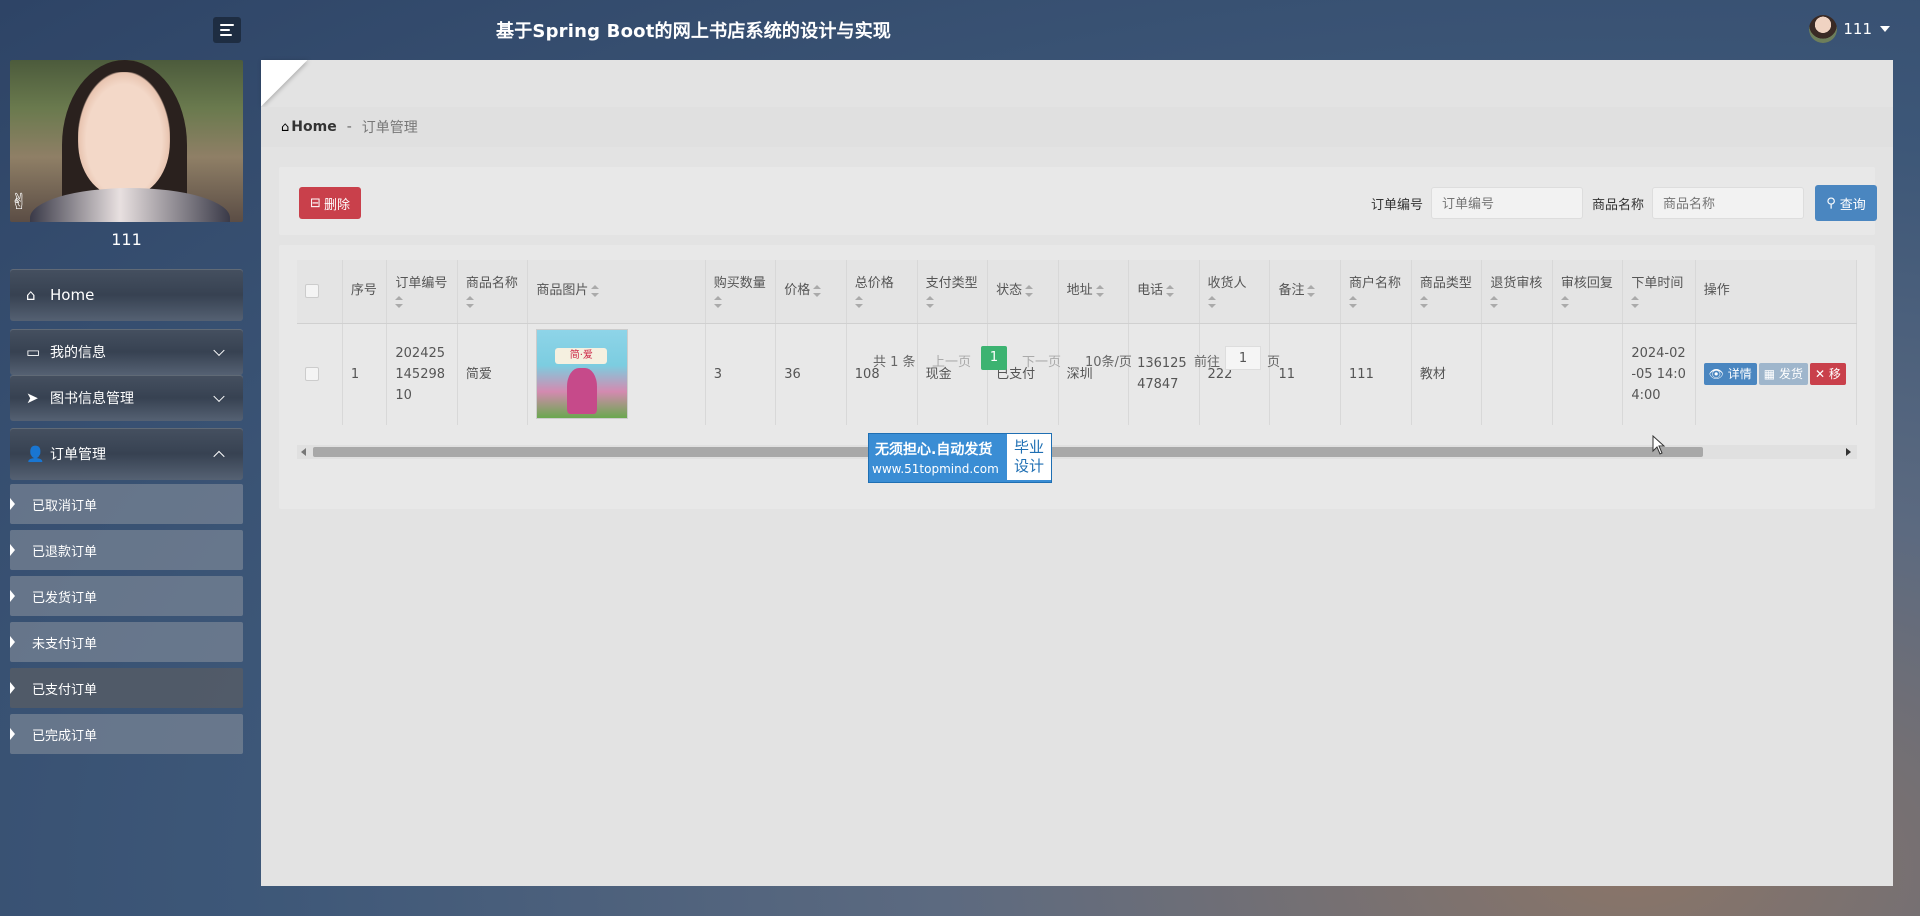 The height and width of the screenshot is (916, 1920). Describe the element at coordinates (32, 398) in the screenshot. I see `paper-plane-icon: ➤` at that location.